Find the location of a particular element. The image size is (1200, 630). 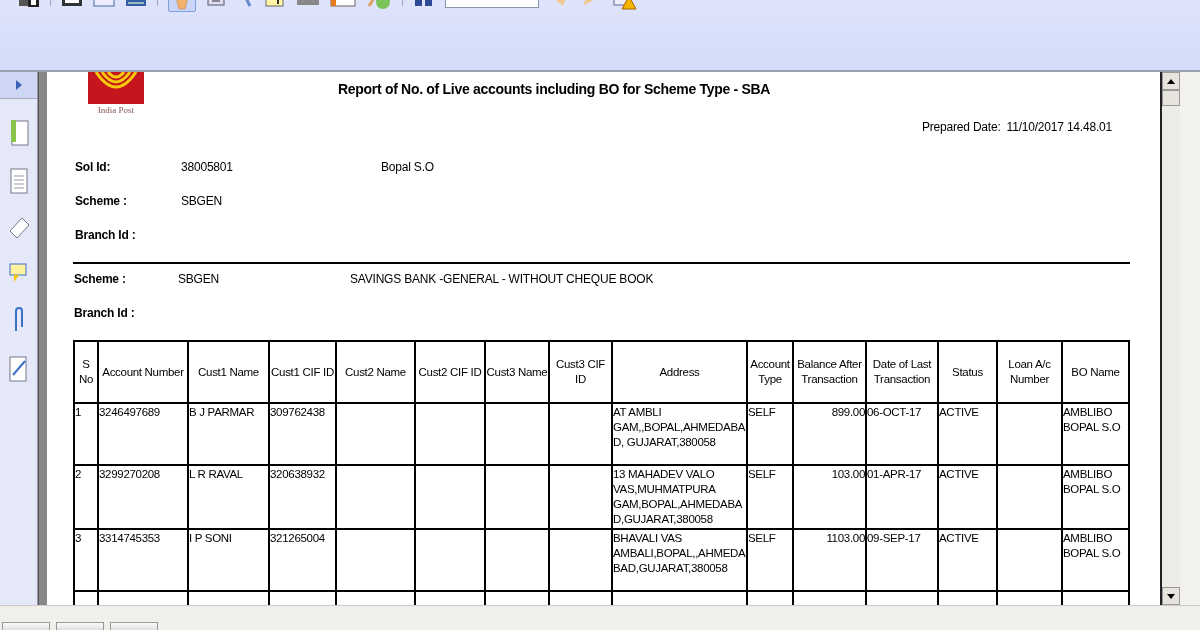

table-cell: 06-OCT-17 is located at coordinates (902, 434).